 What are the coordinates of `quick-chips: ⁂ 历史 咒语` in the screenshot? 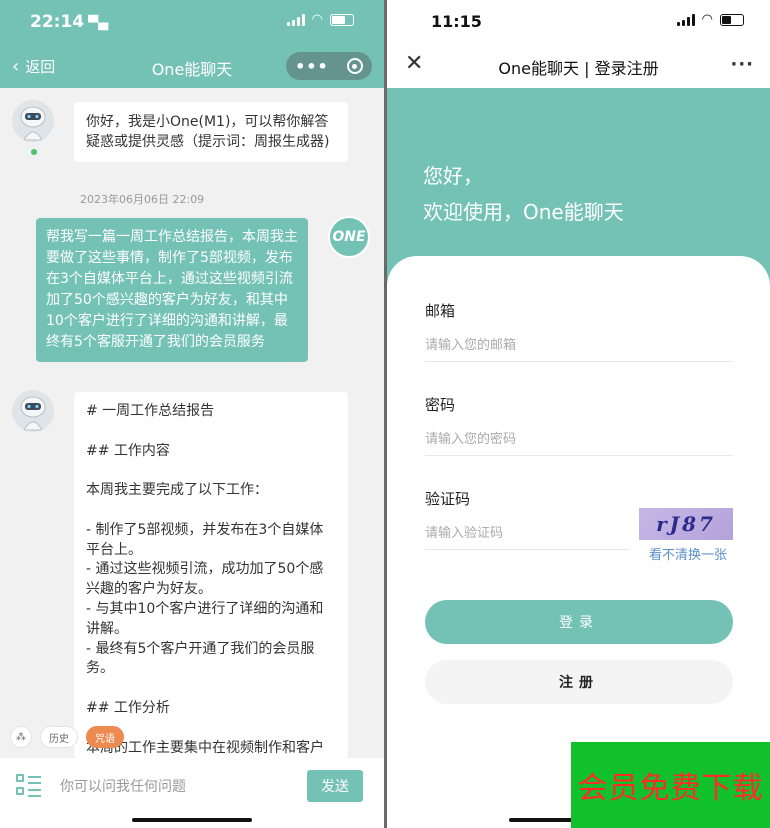 It's located at (67, 737).